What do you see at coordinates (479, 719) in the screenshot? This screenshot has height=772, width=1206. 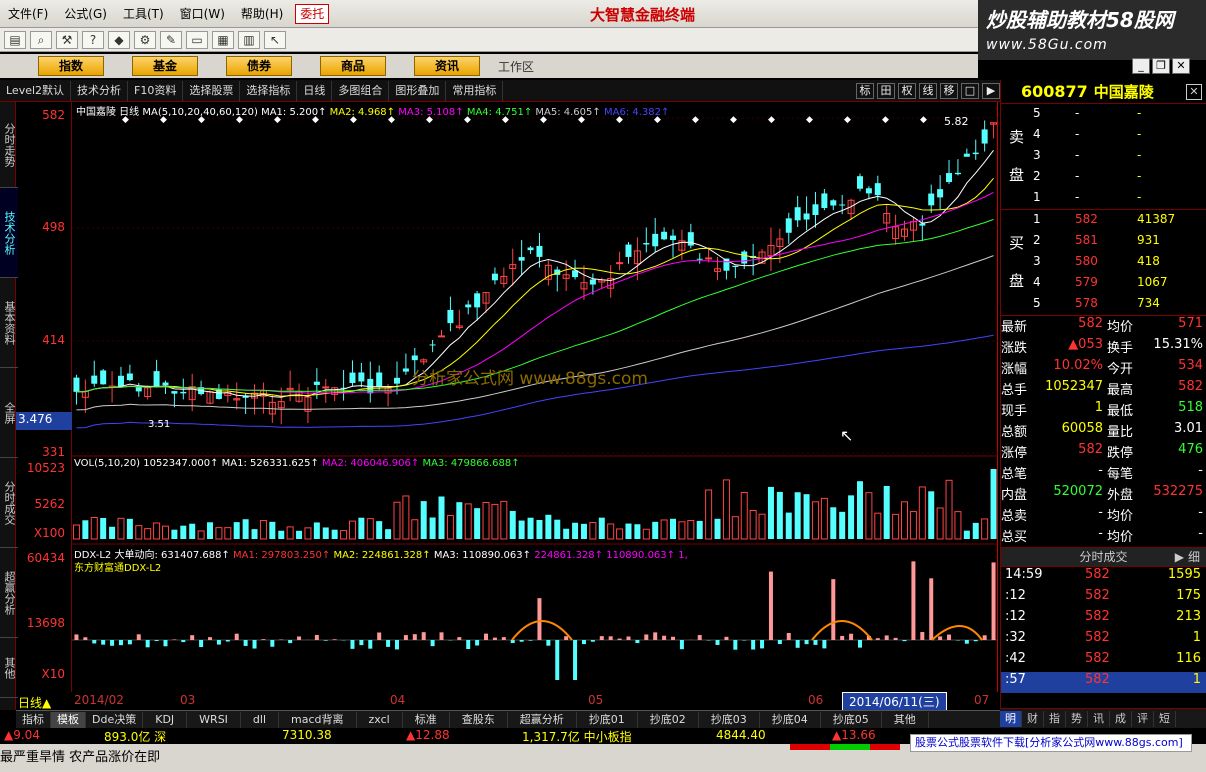 I see `bottom-tab: 查股东` at bounding box center [479, 719].